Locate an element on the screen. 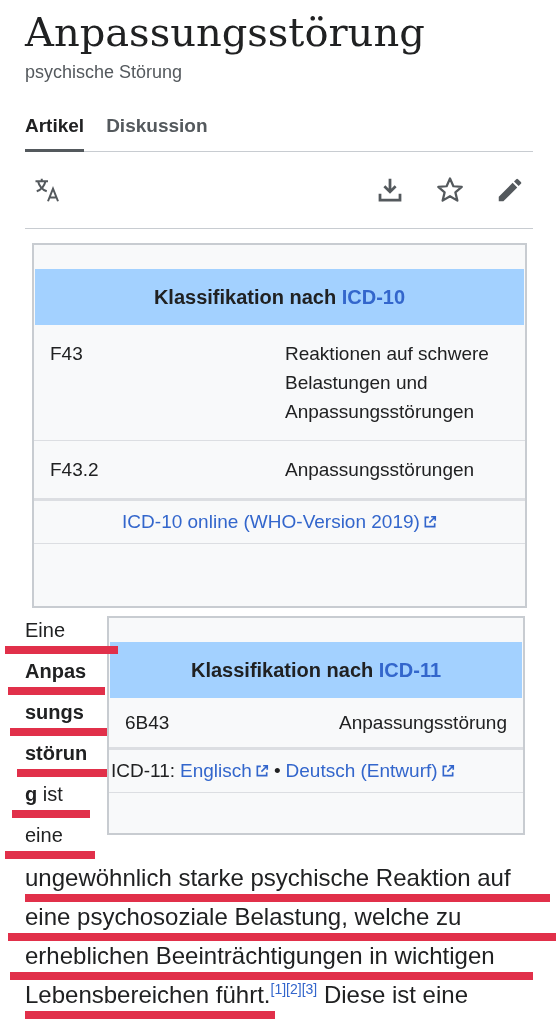 Image resolution: width=558 pixels, height=1024 pixels. icd-link: ICD-10 is located at coordinates (373, 296).